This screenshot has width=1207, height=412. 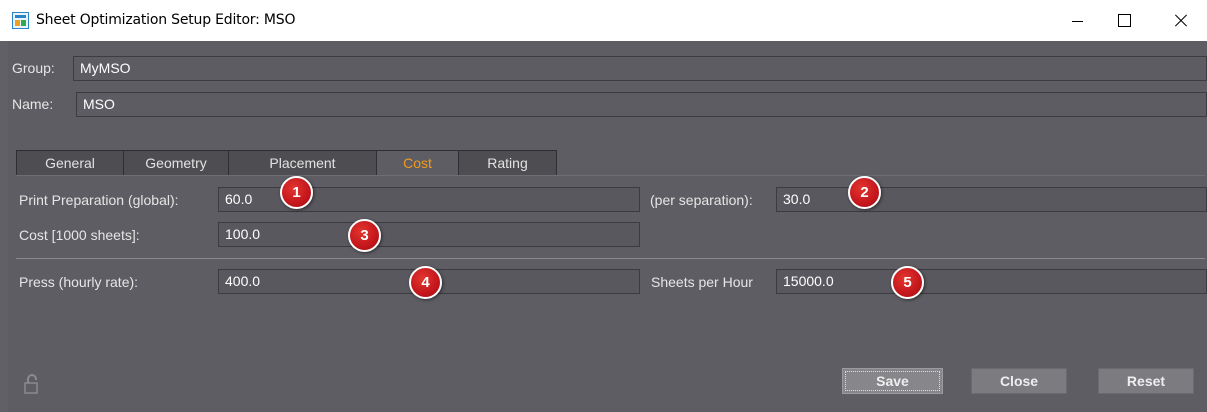 What do you see at coordinates (166, 20) in the screenshot?
I see `window-title: Sheet Optimization Setup Editor: MSO` at bounding box center [166, 20].